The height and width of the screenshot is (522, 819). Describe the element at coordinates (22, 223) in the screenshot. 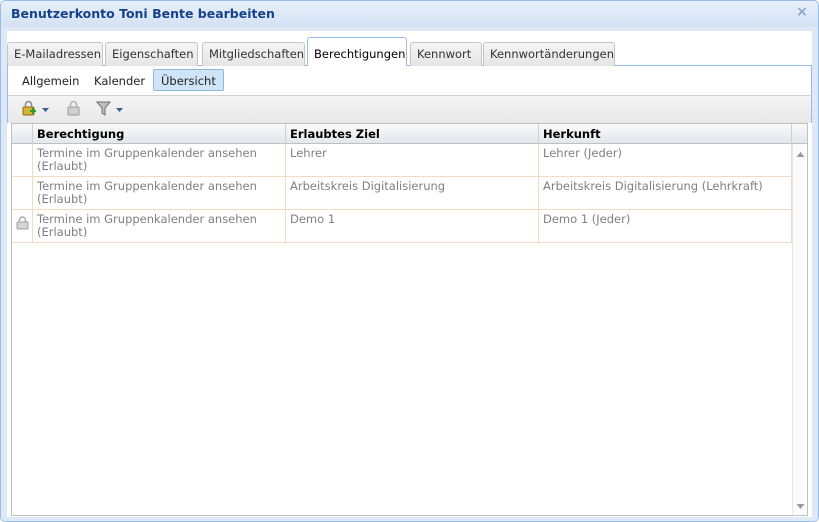

I see `lock-icon` at that location.